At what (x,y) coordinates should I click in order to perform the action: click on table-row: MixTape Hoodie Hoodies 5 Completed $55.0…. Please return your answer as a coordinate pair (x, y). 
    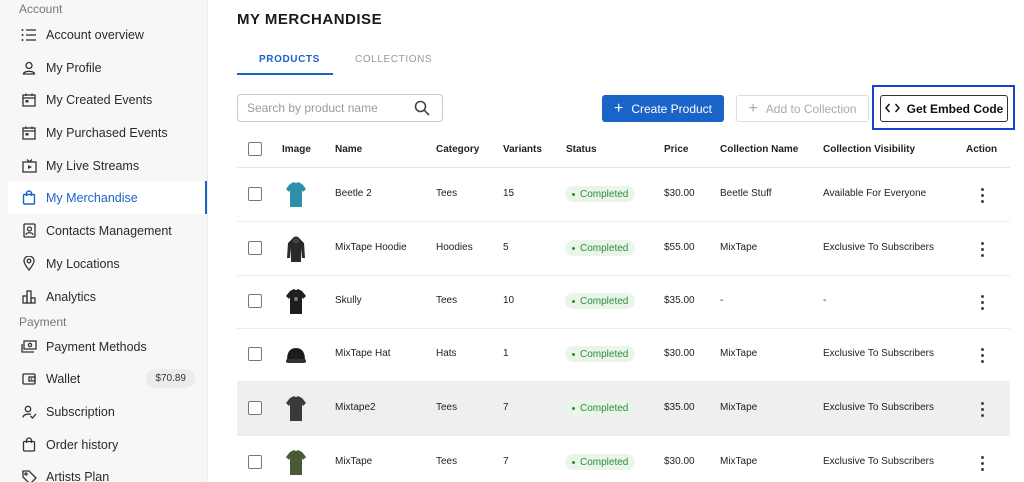
    Looking at the image, I should click on (623, 249).